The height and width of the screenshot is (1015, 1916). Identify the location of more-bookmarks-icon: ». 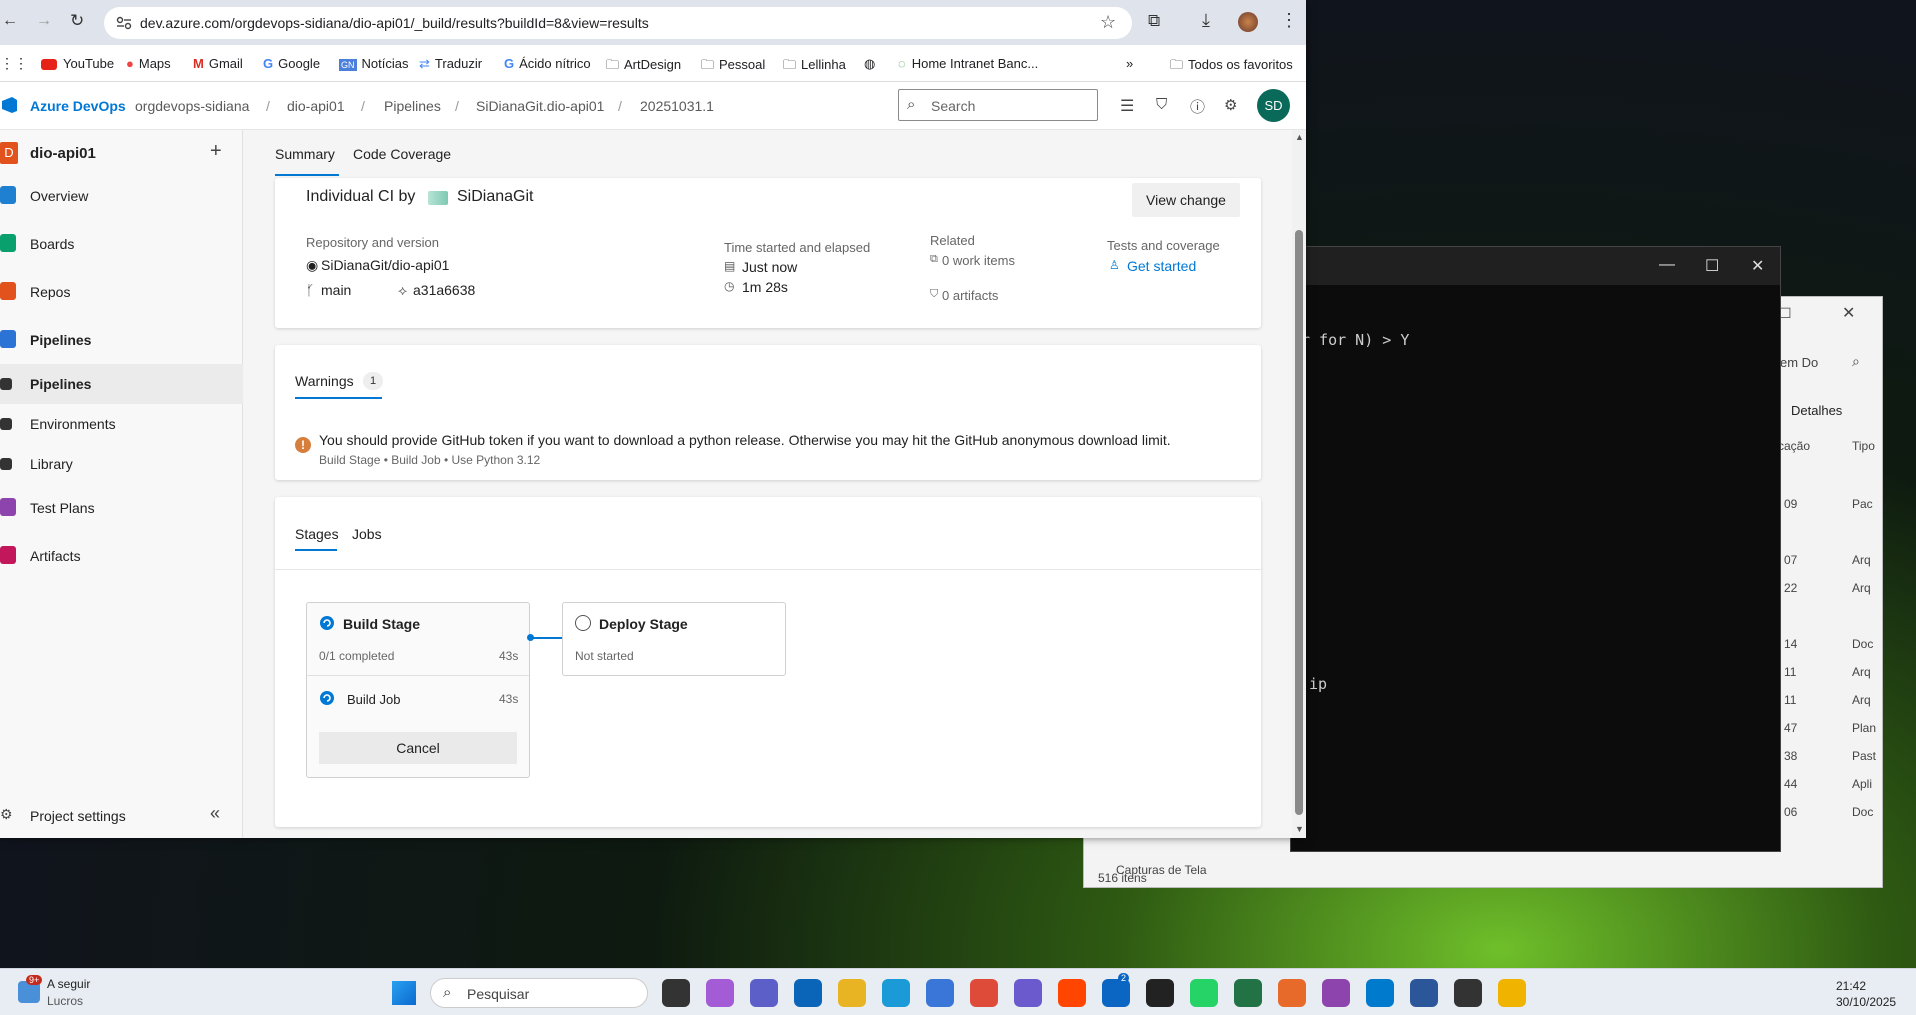
(1129, 63).